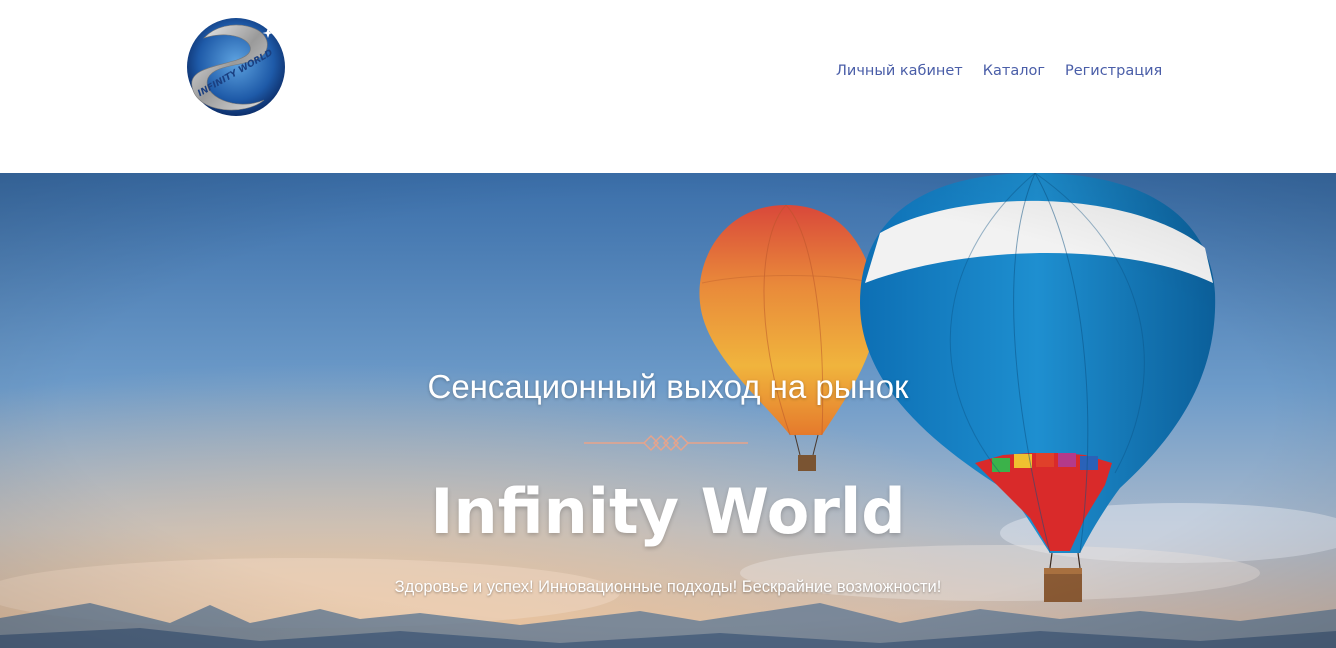 This screenshot has width=1336, height=648. Describe the element at coordinates (1113, 71) in the screenshot. I see `nav-link-registration: Регистрация` at that location.